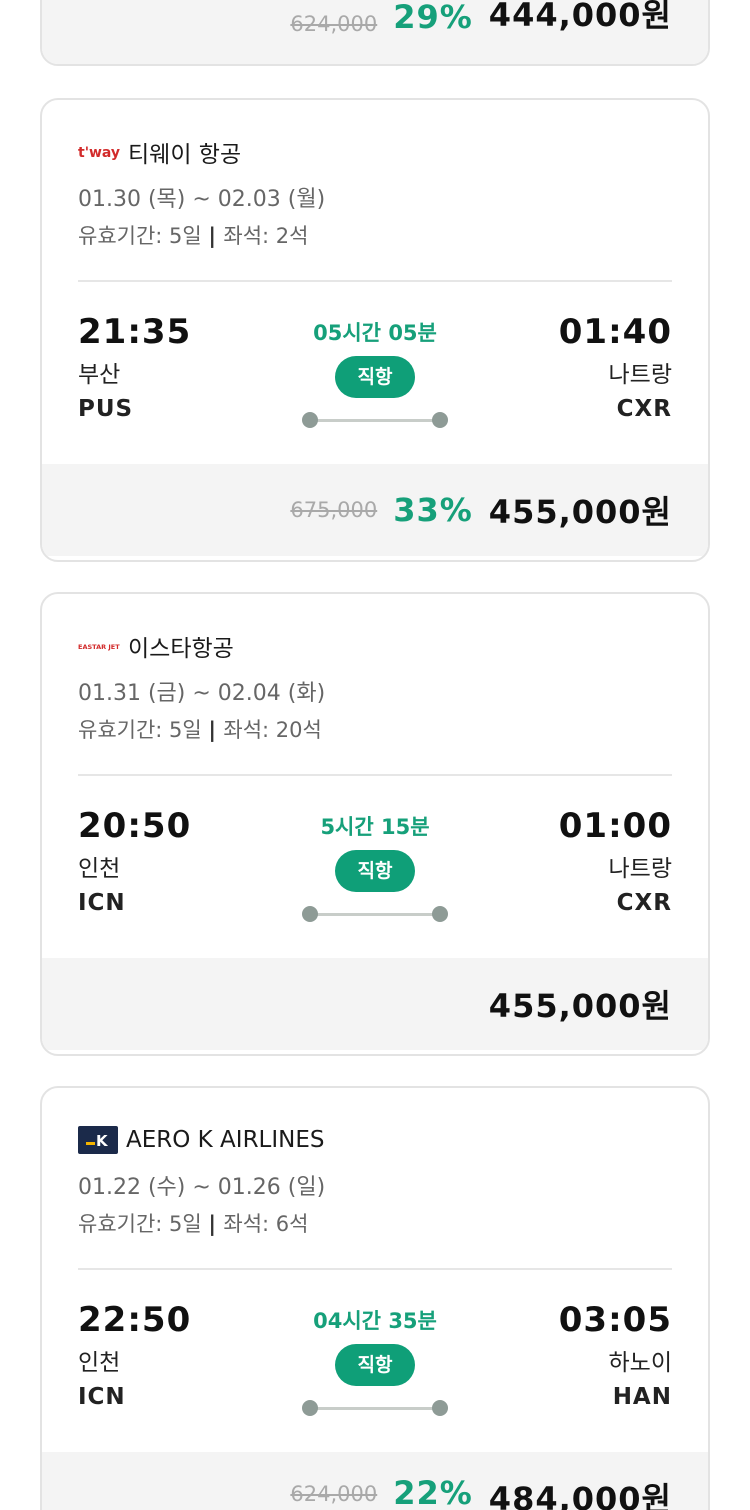  I want to click on travel-dates: 01.22 (수) ~ 01.26 (일), so click(202, 1187).